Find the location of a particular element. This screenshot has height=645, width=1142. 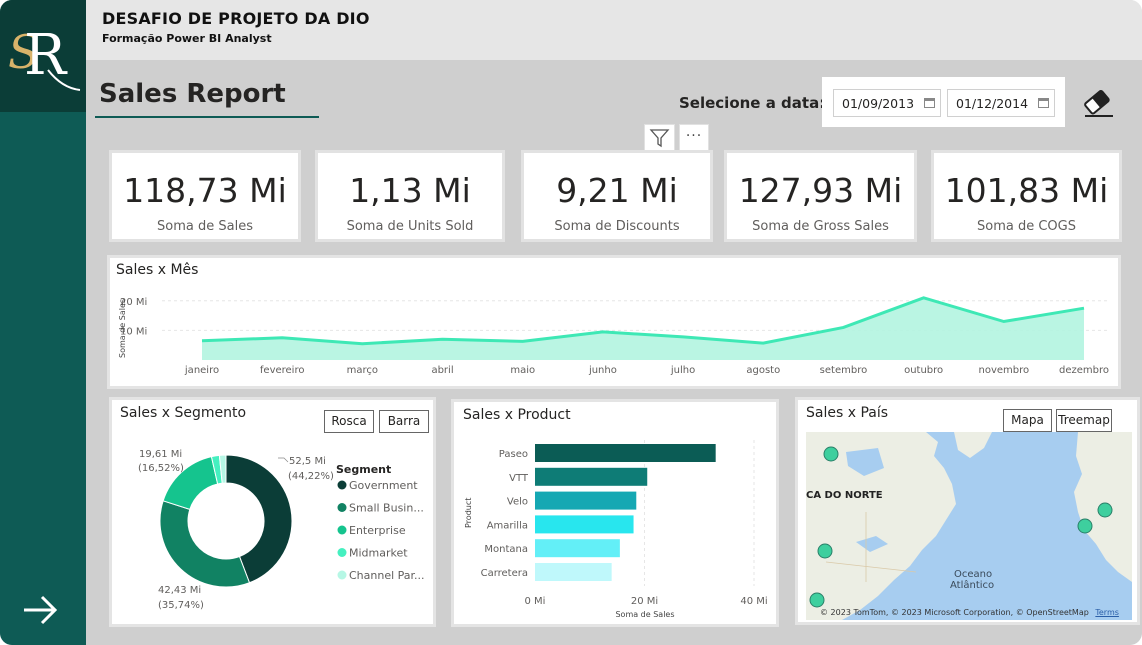

kpi-label: Soma de Discounts is located at coordinates (617, 226).